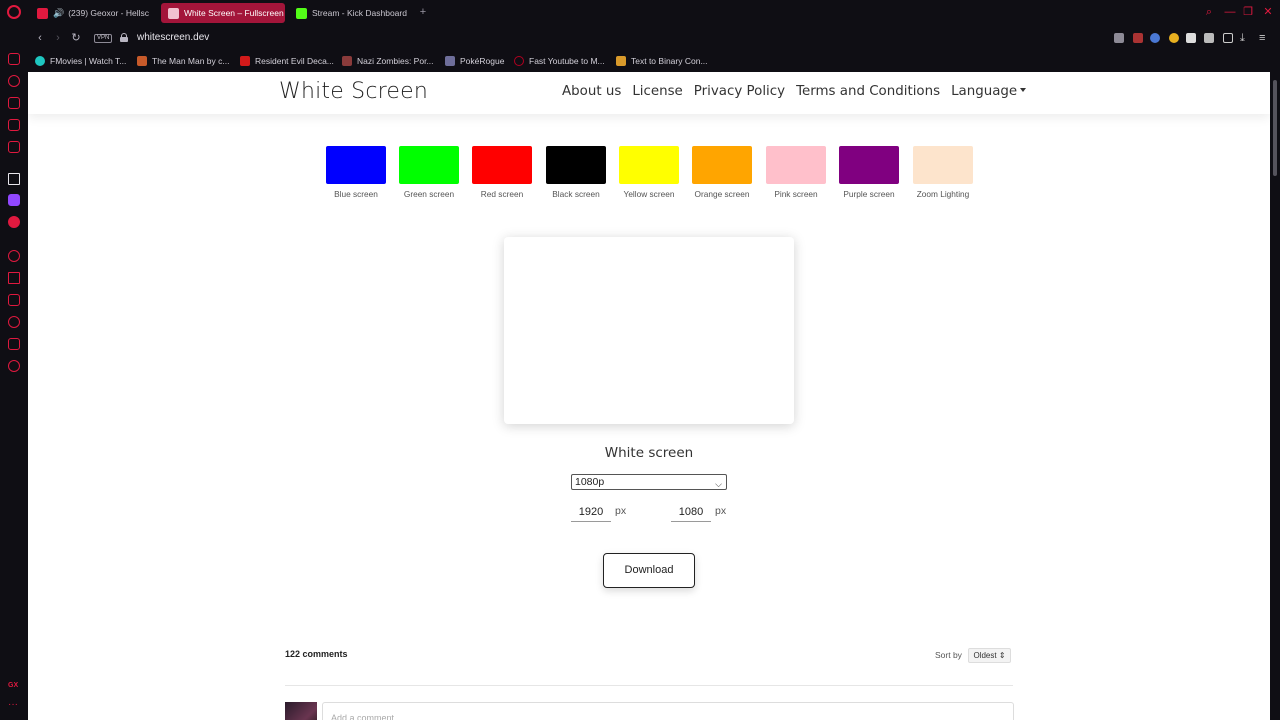  I want to click on swatch-label: Blue screen, so click(356, 194).